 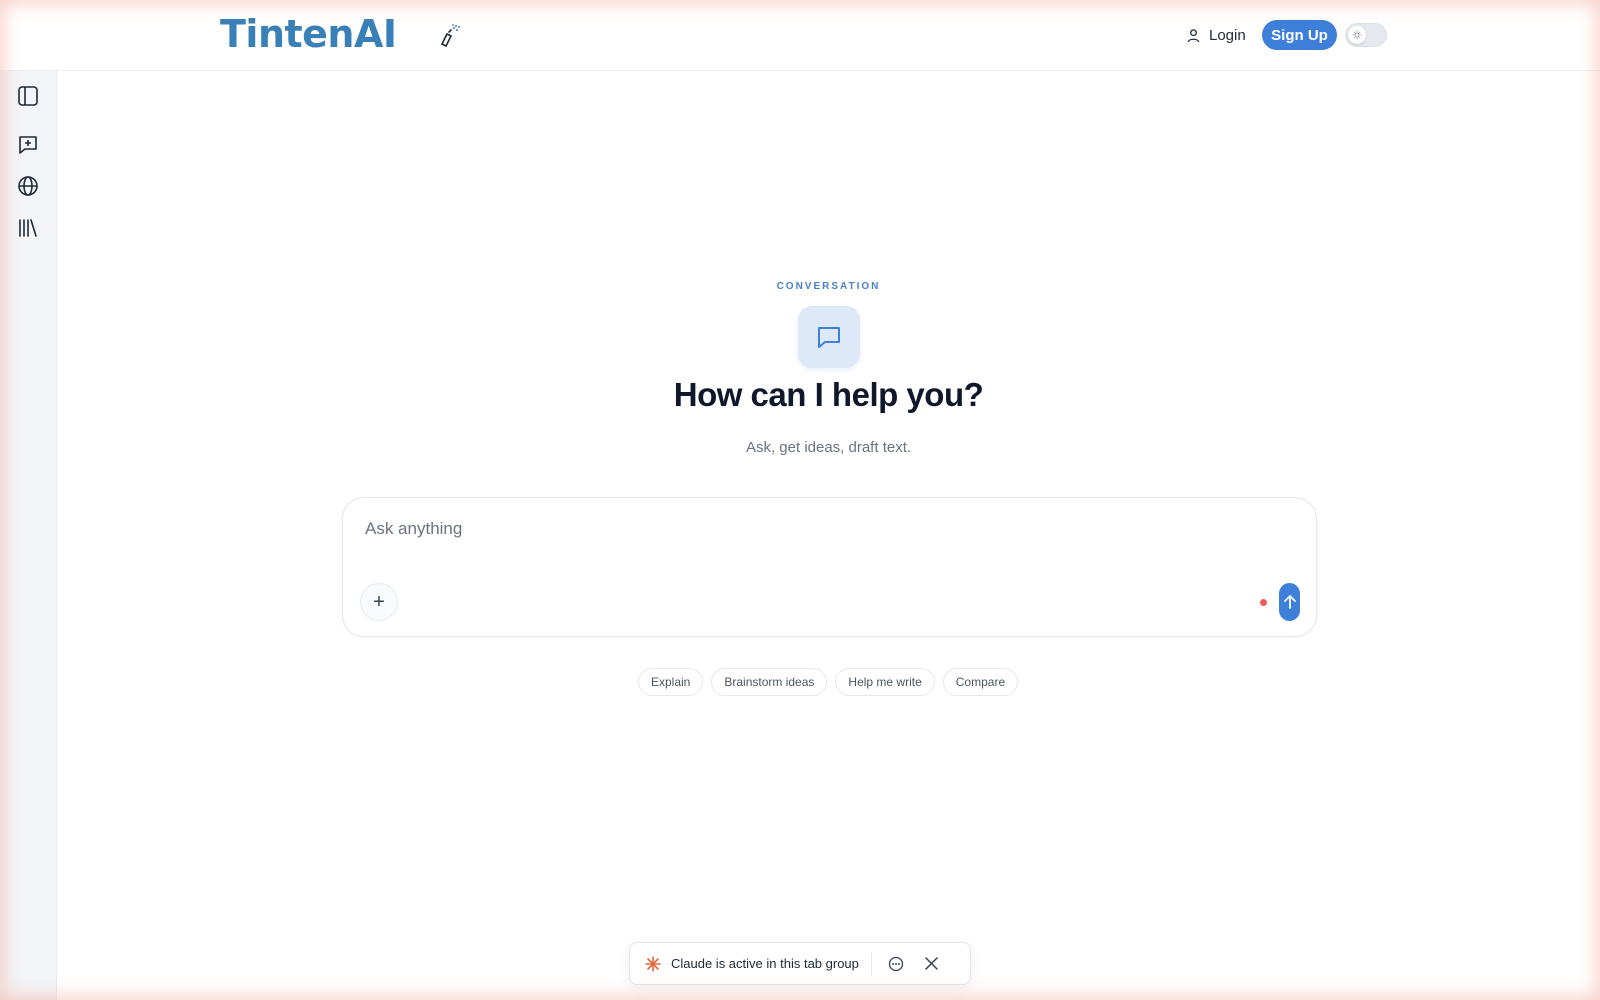 I want to click on hero-icon-tile, so click(x=829, y=337).